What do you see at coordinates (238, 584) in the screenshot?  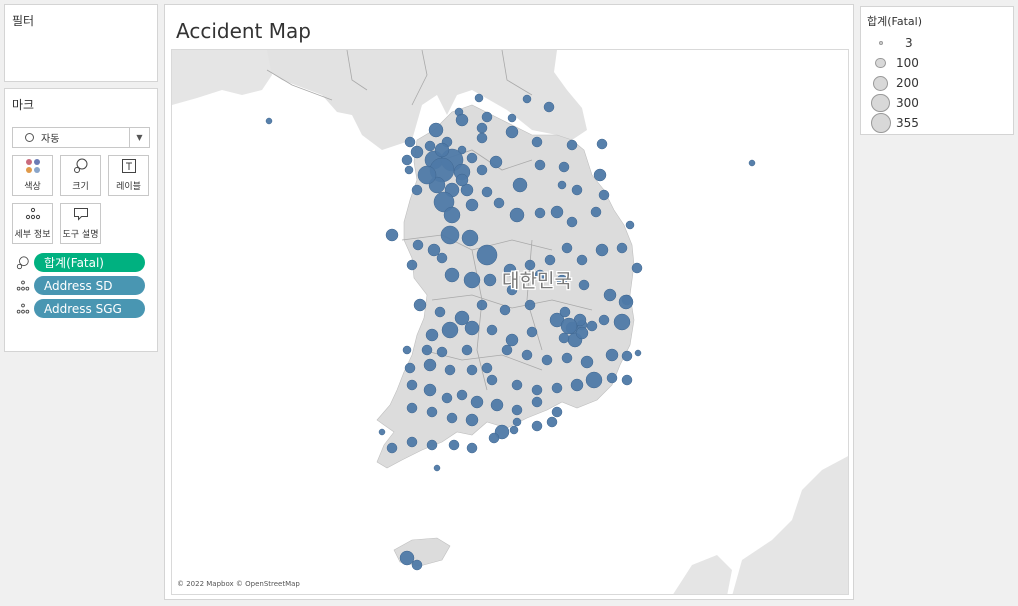 I see `map-attribution: © 2022 Mapbox © OpenStreetMap` at bounding box center [238, 584].